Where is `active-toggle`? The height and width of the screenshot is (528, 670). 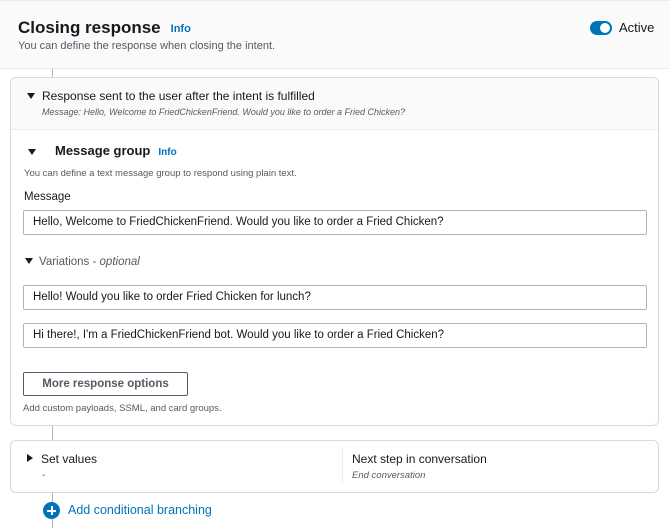
active-toggle is located at coordinates (601, 28).